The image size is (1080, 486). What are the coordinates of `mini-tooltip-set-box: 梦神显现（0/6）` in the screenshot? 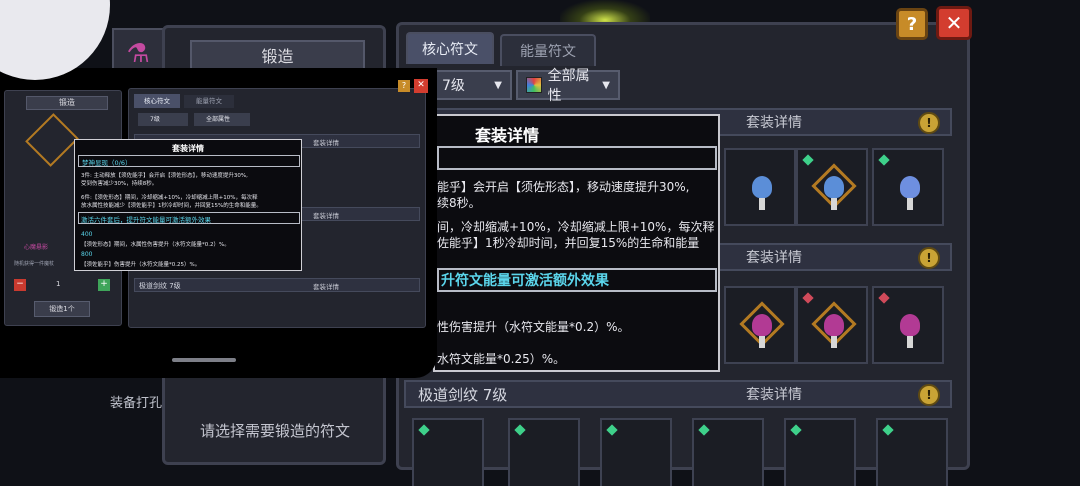 It's located at (189, 161).